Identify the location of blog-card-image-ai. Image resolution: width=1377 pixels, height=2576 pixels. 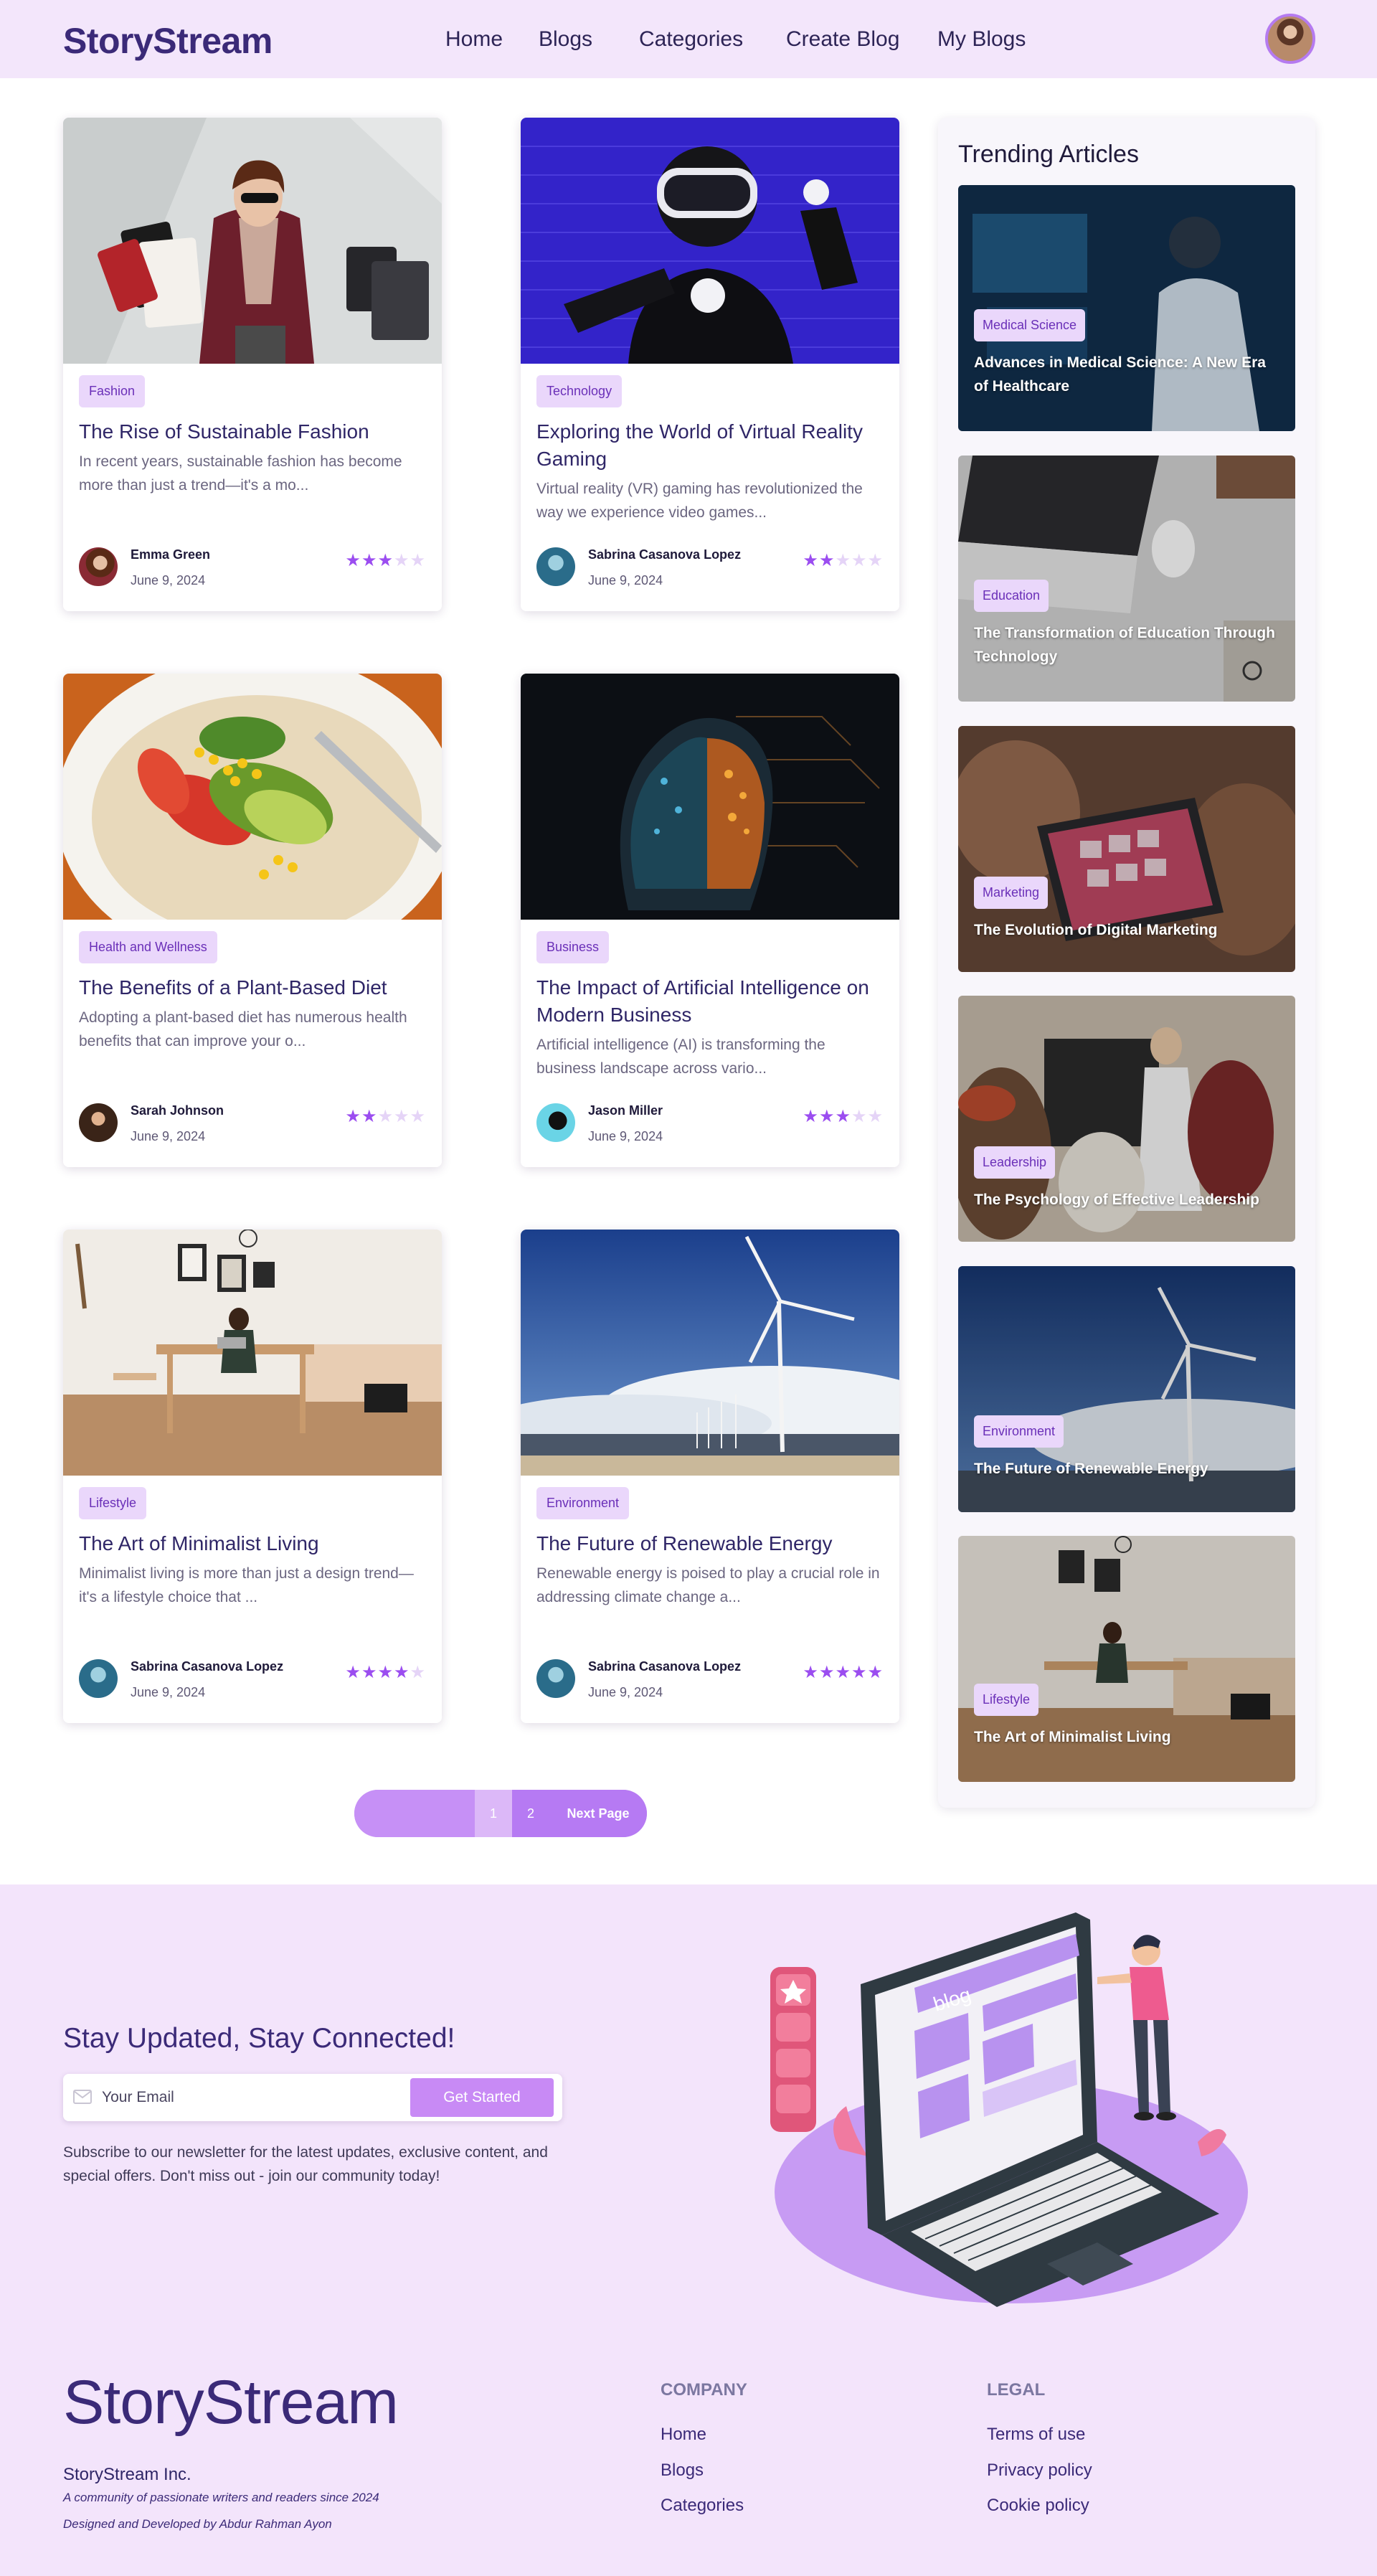
(710, 797).